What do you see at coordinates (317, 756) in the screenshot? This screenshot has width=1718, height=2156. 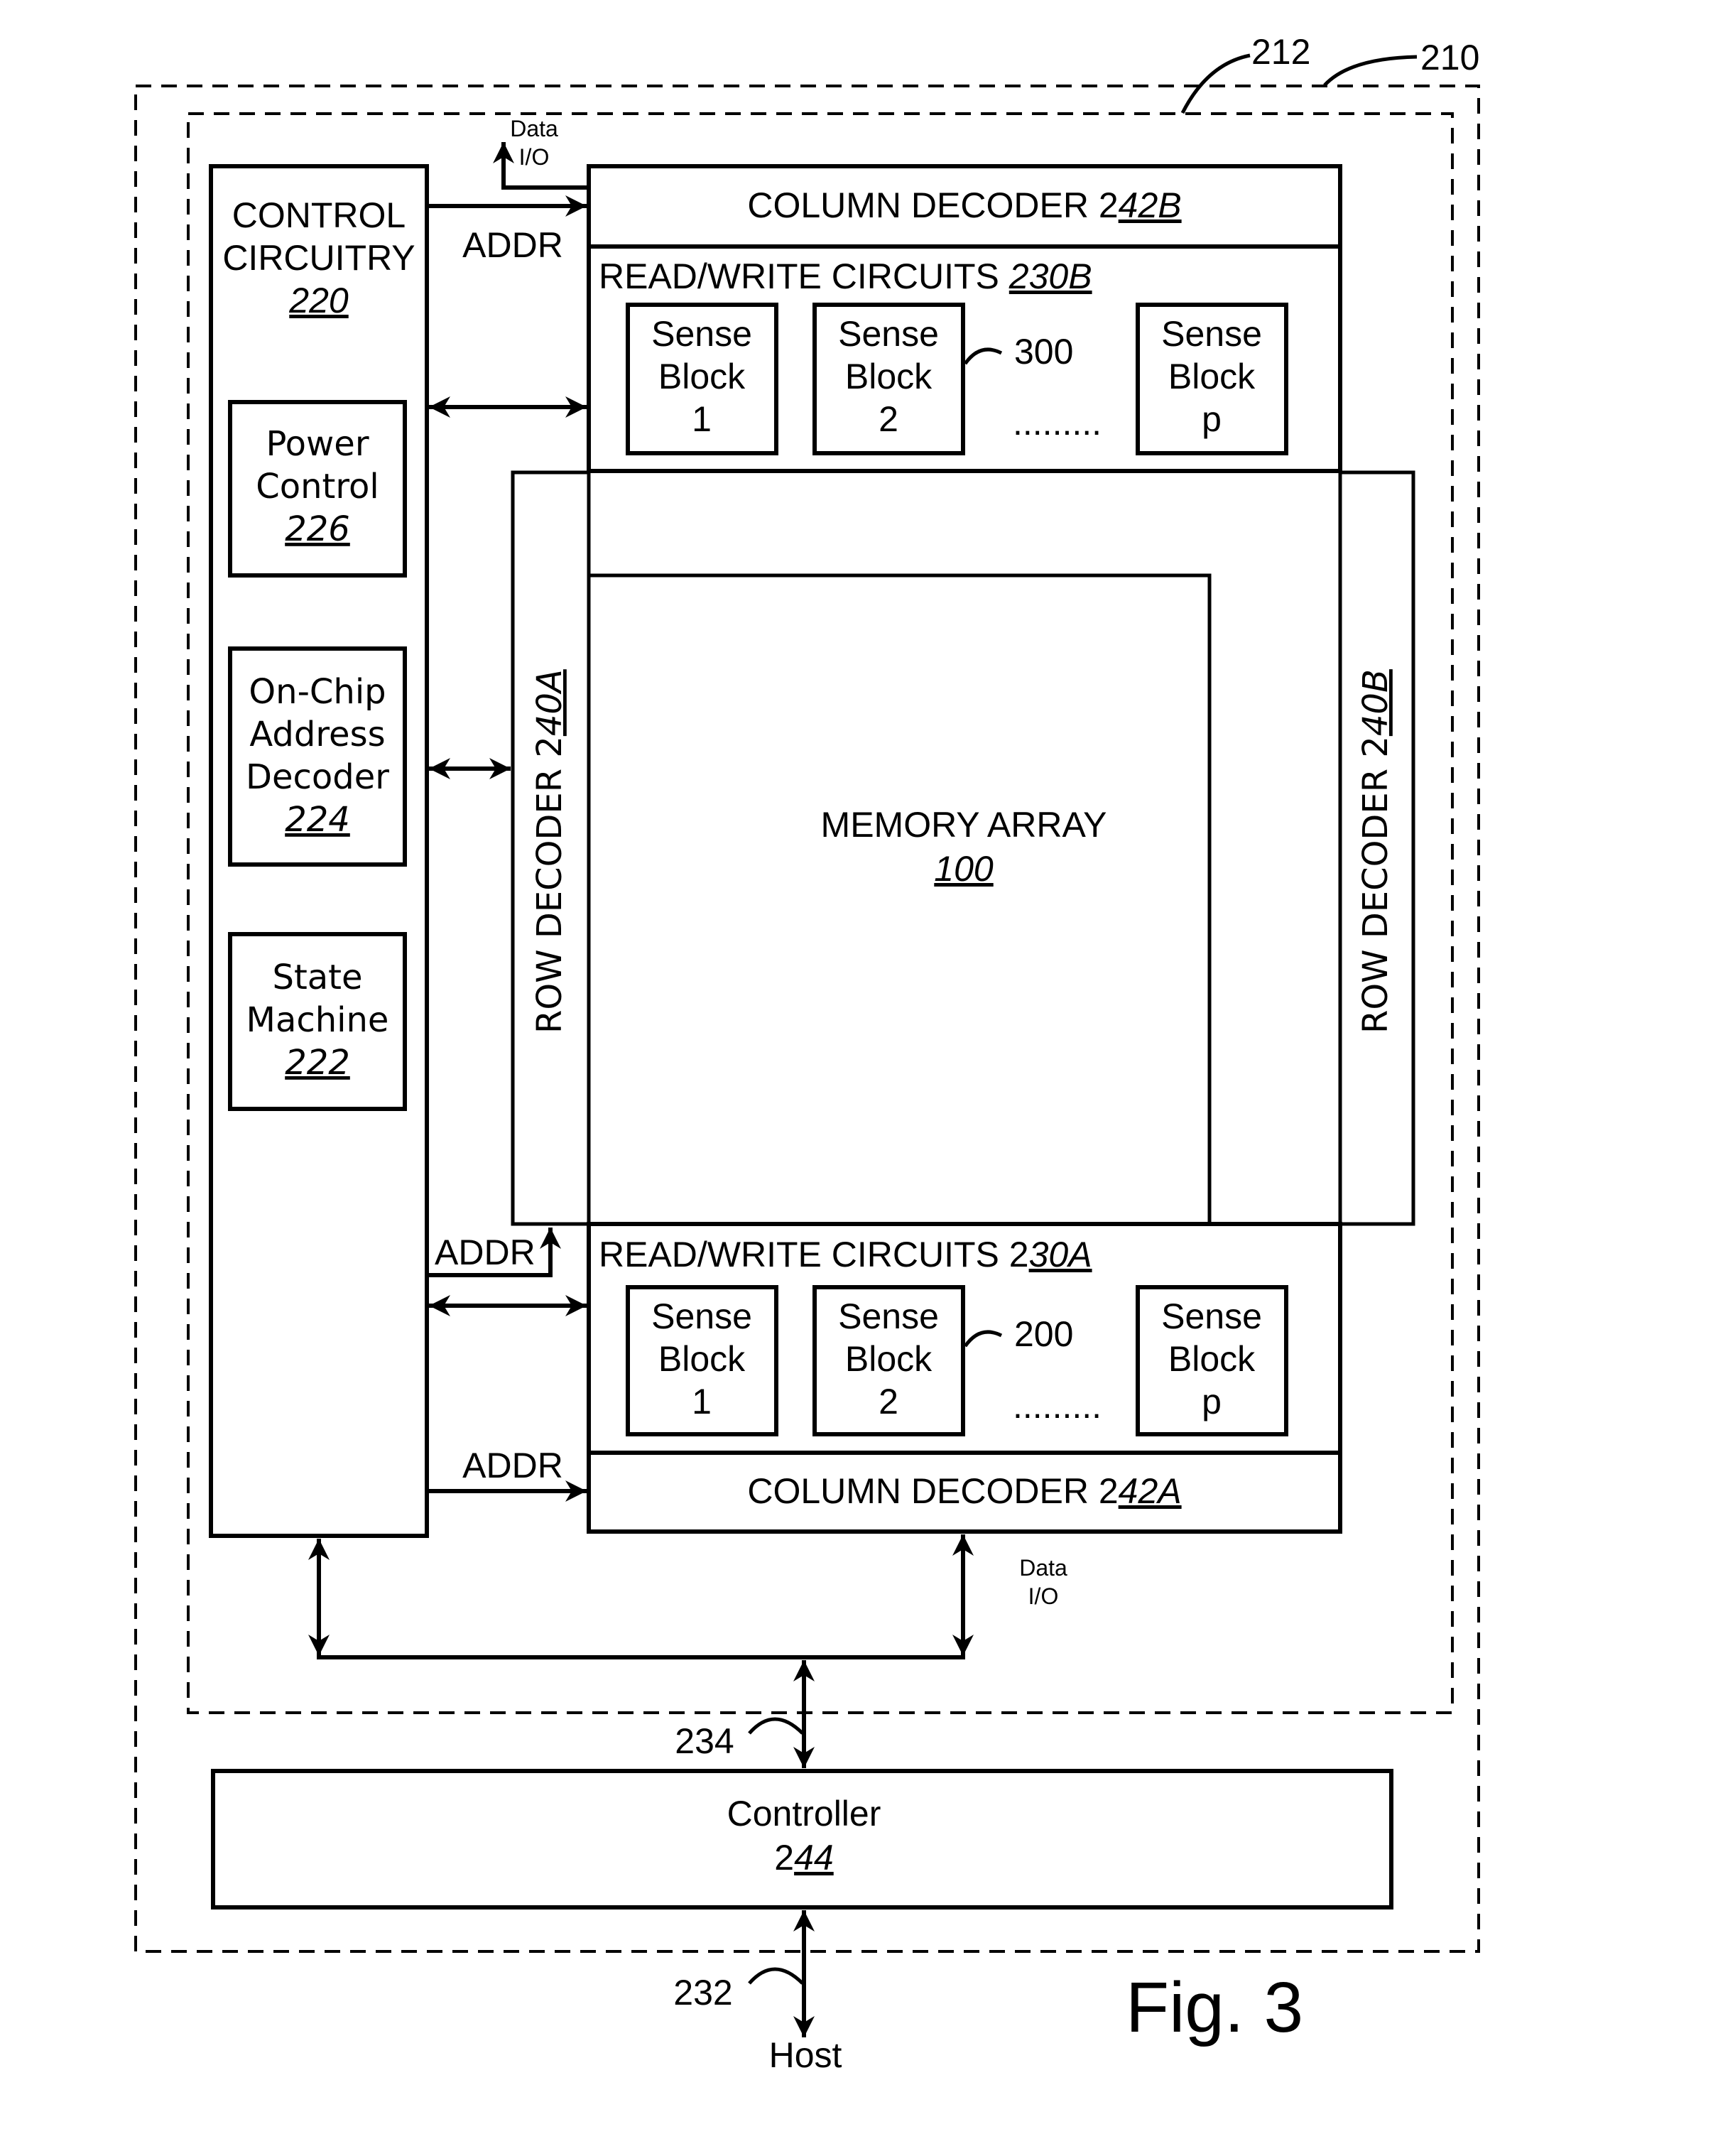 I see `address-decoder-block: On-Chip Address Decoder 224` at bounding box center [317, 756].